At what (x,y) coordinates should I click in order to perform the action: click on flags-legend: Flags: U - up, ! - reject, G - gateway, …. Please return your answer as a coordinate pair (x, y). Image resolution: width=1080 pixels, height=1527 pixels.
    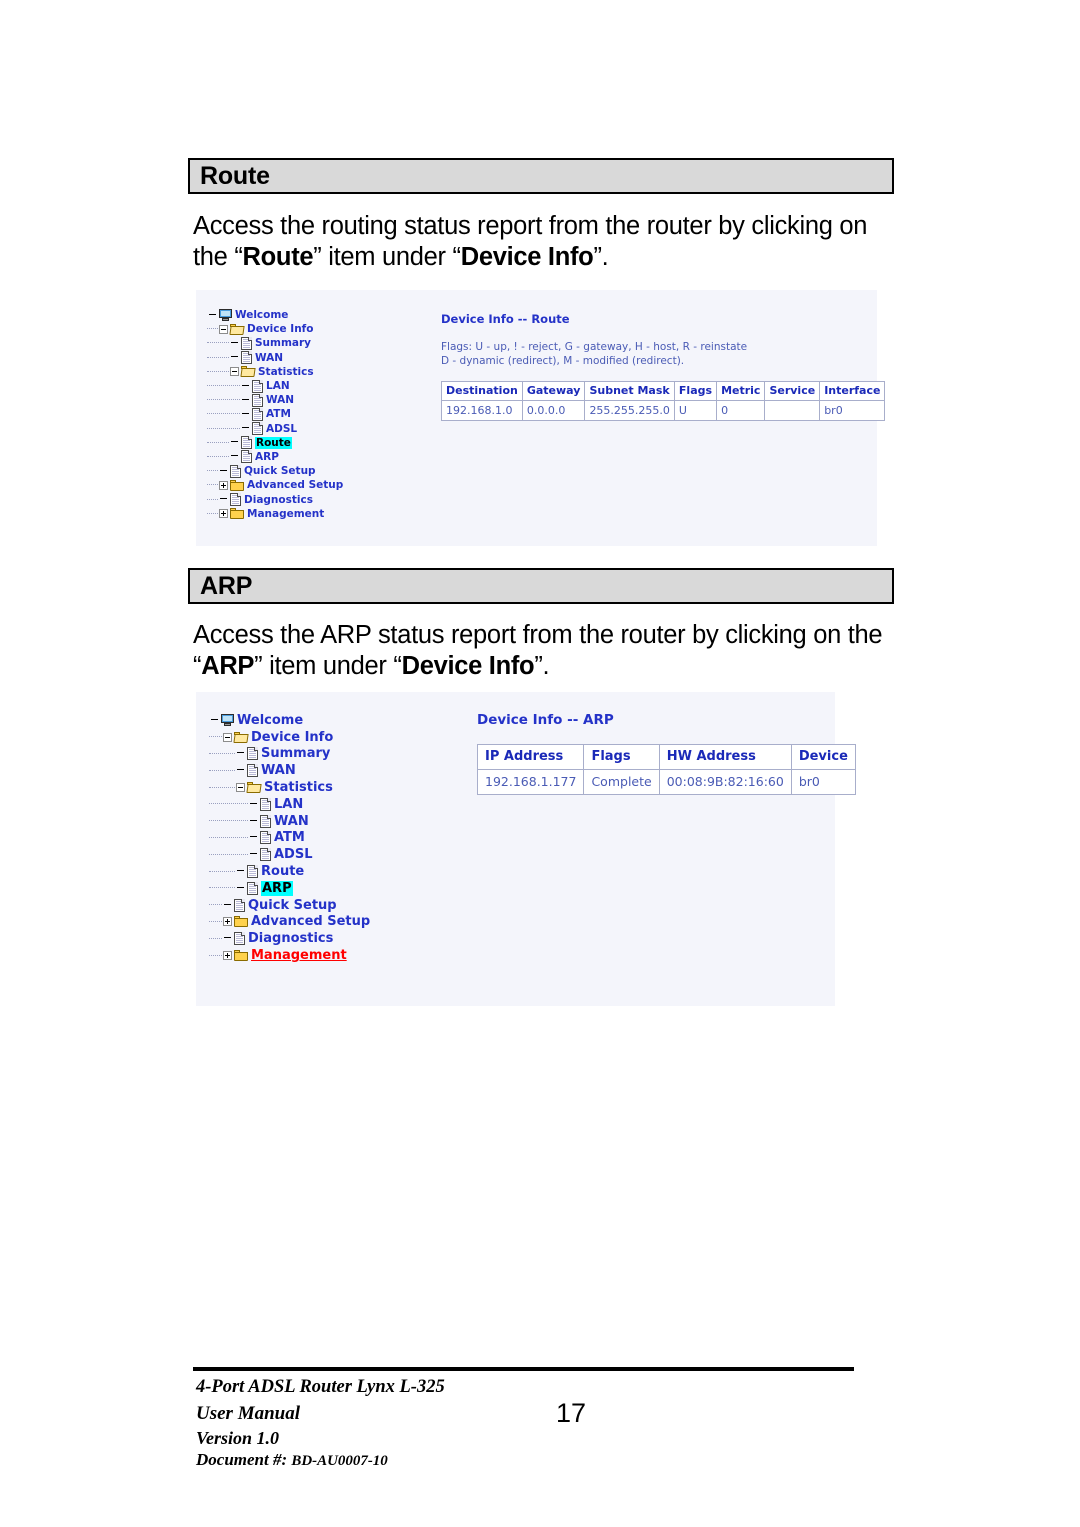
    Looking at the image, I should click on (663, 354).